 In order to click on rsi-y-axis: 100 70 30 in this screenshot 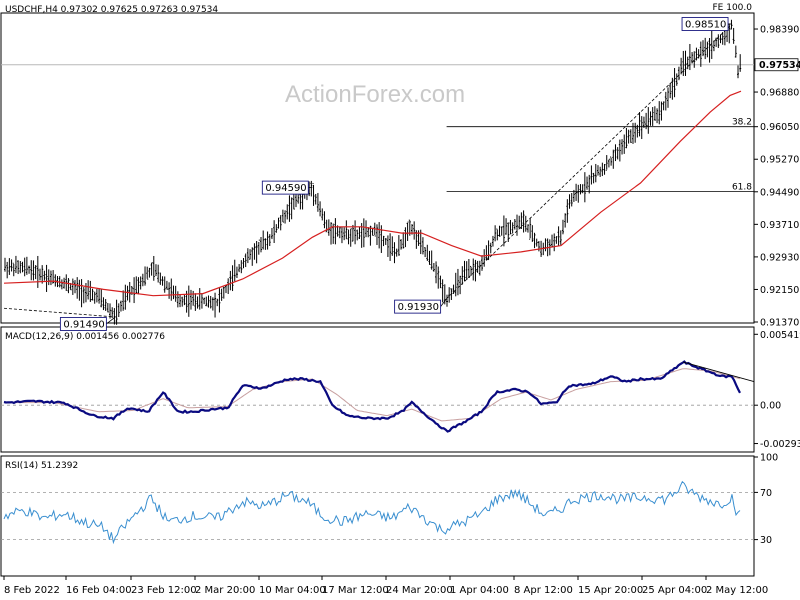, I will do `click(766, 499)`.